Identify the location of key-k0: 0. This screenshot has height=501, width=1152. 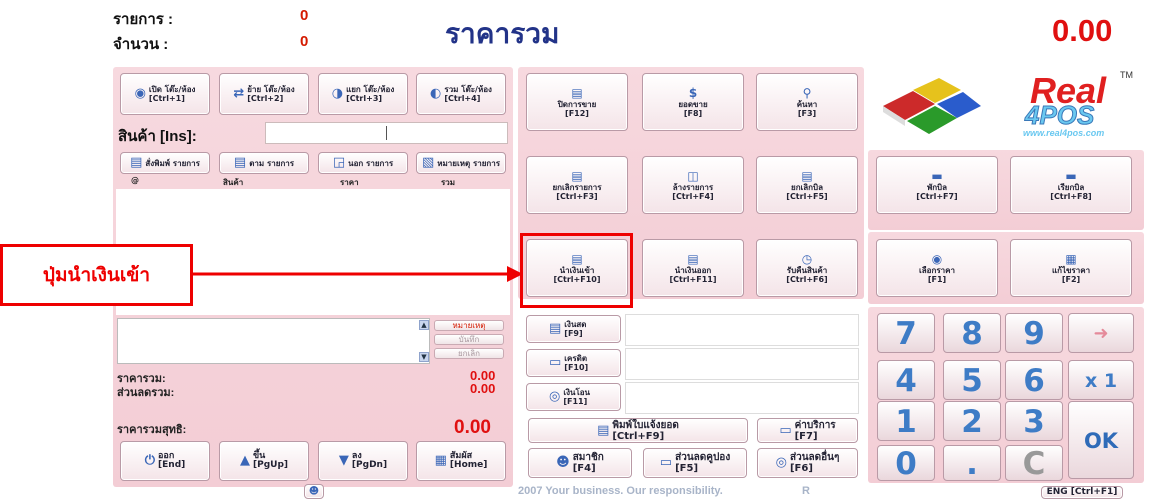
(906, 463).